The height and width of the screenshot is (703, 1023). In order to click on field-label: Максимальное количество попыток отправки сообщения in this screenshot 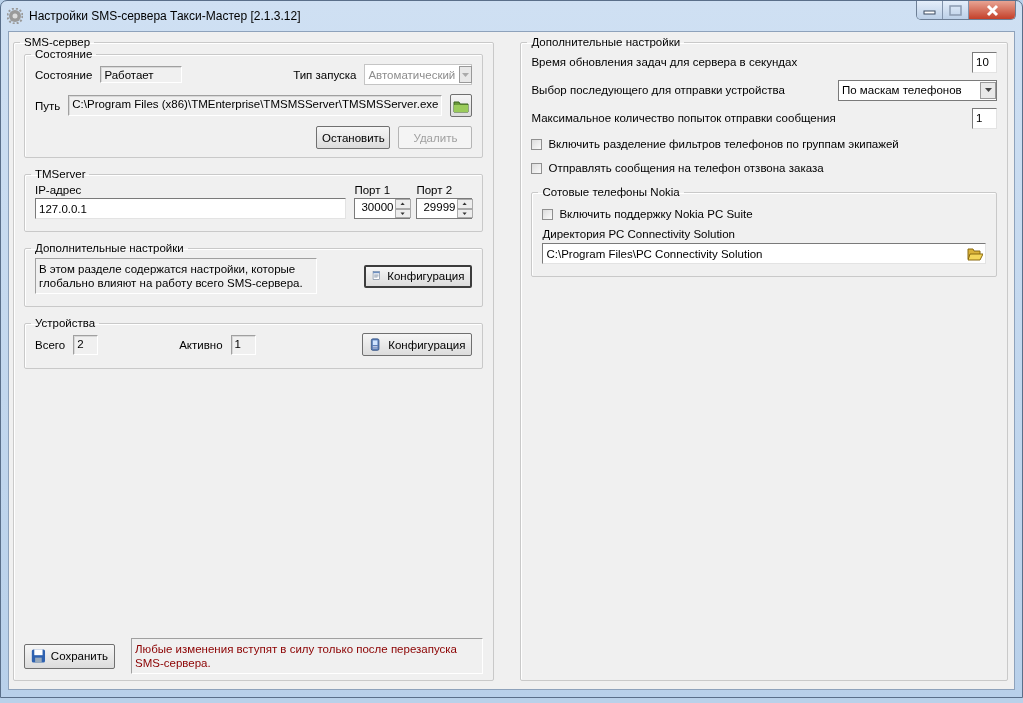, I will do `click(684, 118)`.